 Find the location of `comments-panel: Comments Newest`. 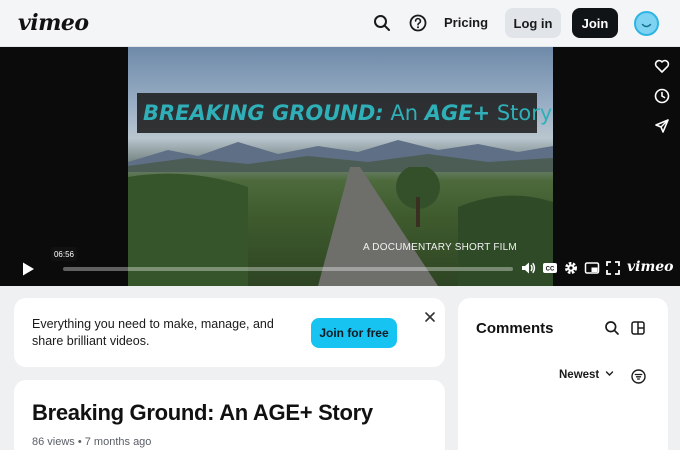

comments-panel: Comments Newest is located at coordinates (563, 374).